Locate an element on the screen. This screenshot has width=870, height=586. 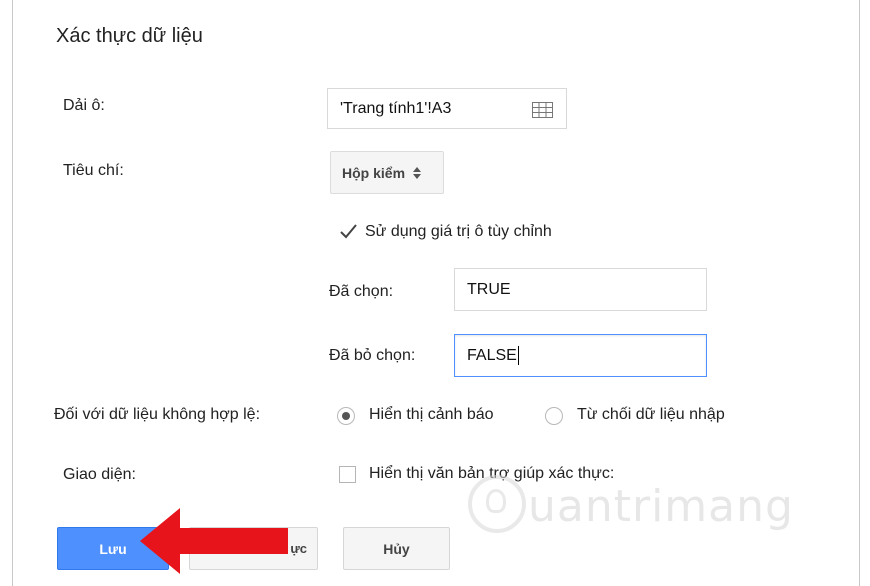
red-arrow-annotation is located at coordinates (214, 541).